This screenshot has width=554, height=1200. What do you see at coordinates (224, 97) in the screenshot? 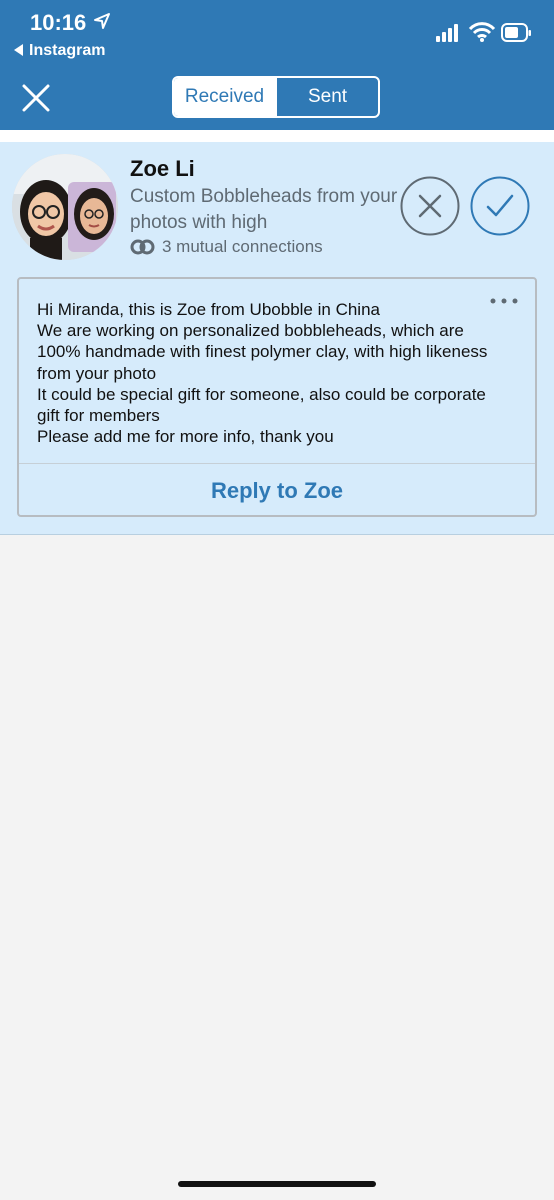
I see `tab-received: Received` at bounding box center [224, 97].